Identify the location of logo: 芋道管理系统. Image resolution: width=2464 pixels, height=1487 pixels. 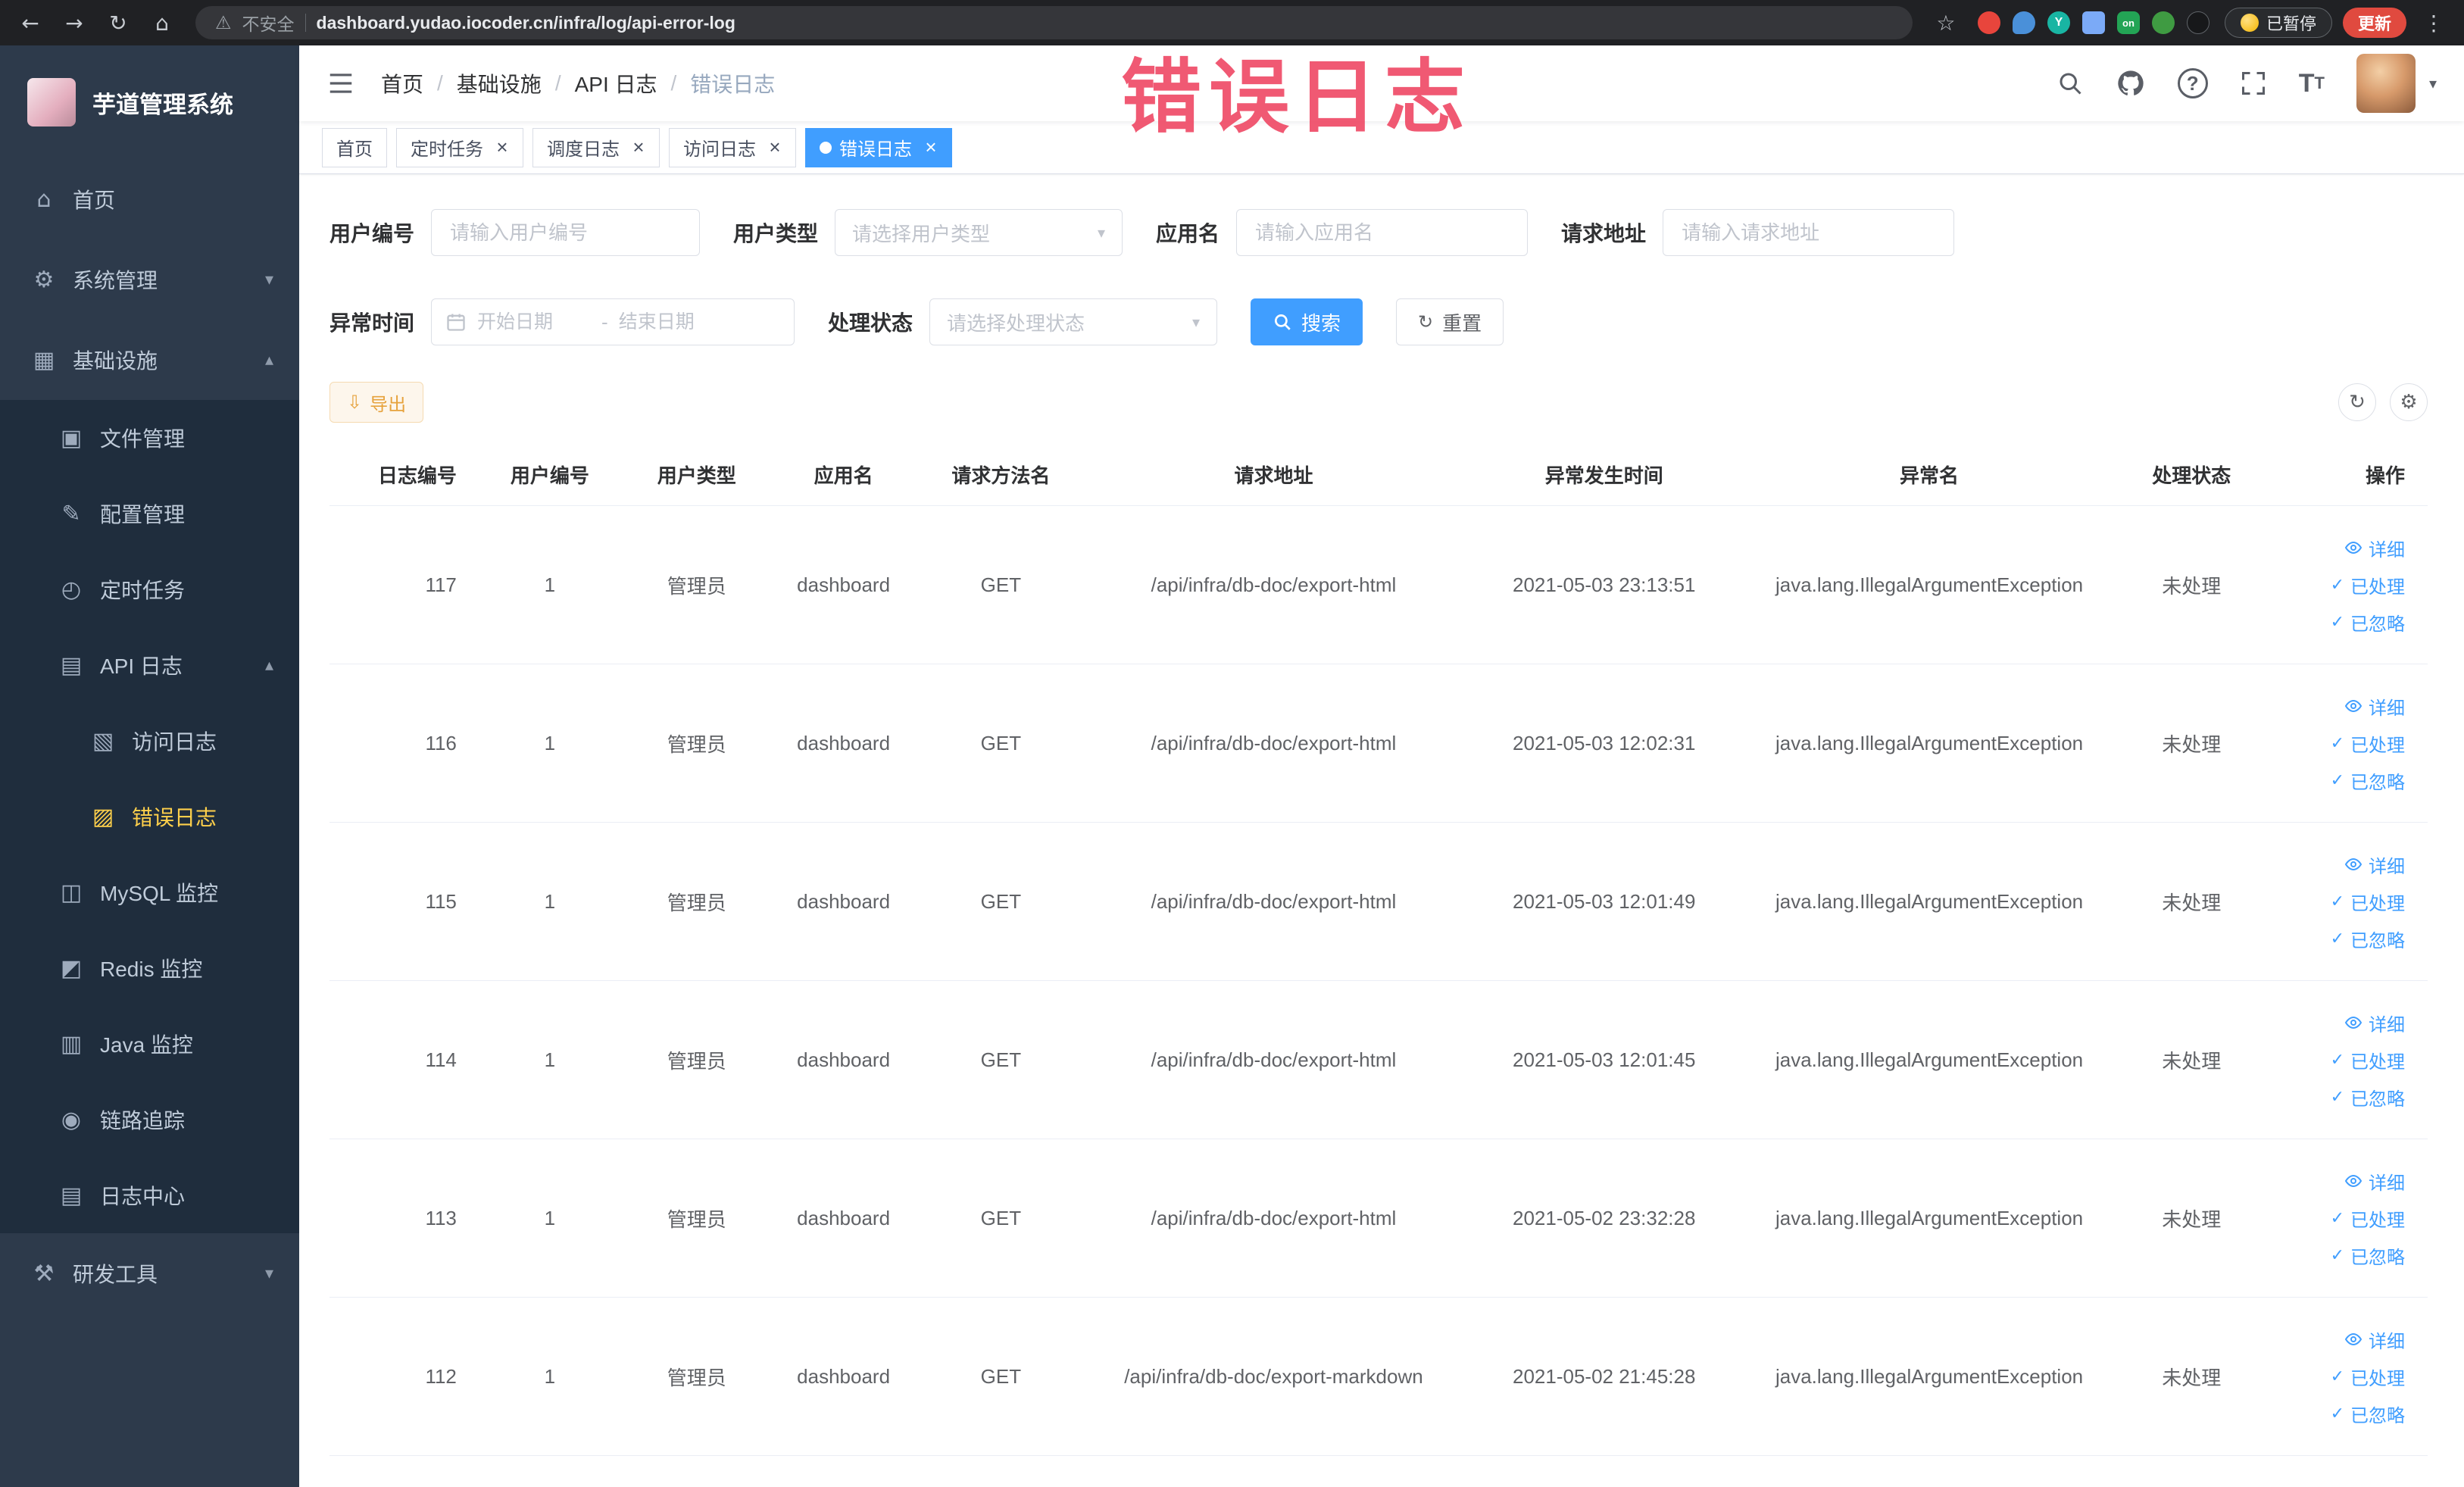
(149, 102).